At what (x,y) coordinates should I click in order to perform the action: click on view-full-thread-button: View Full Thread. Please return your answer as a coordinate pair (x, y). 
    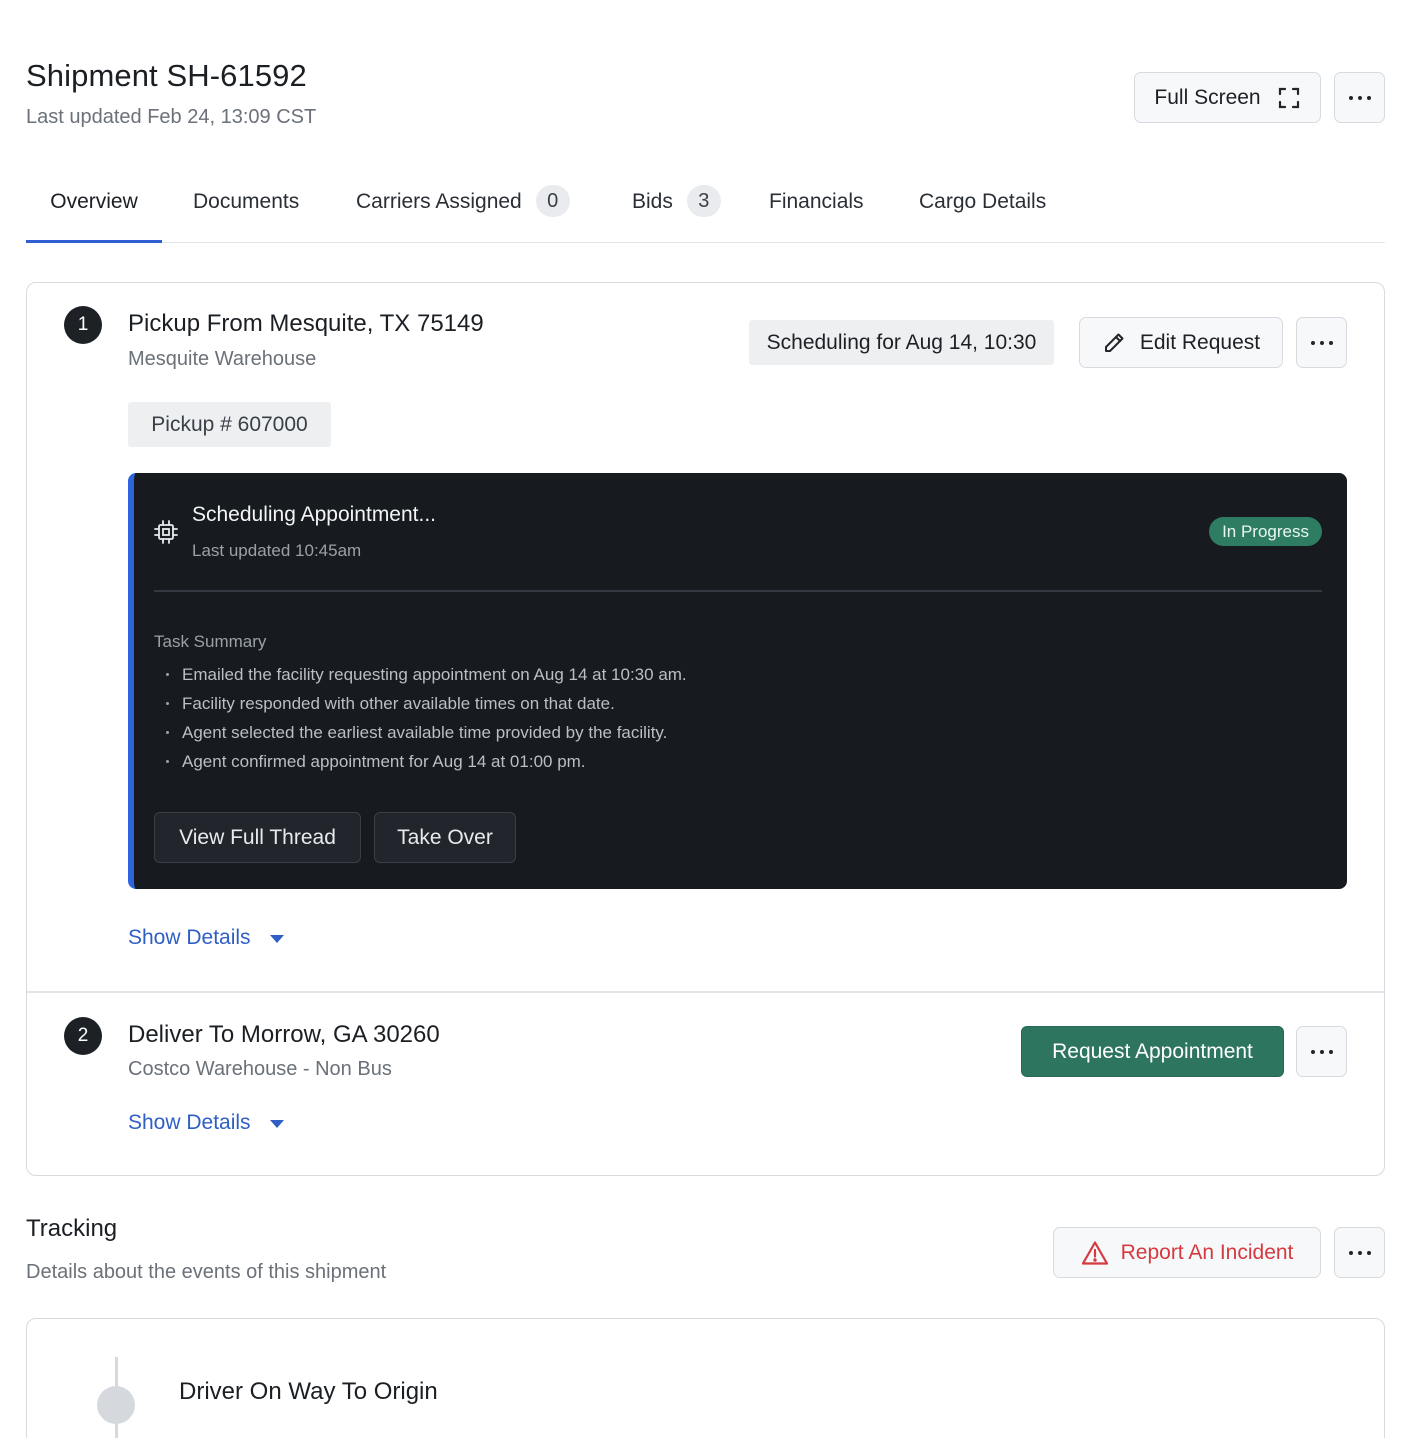
    Looking at the image, I should click on (257, 837).